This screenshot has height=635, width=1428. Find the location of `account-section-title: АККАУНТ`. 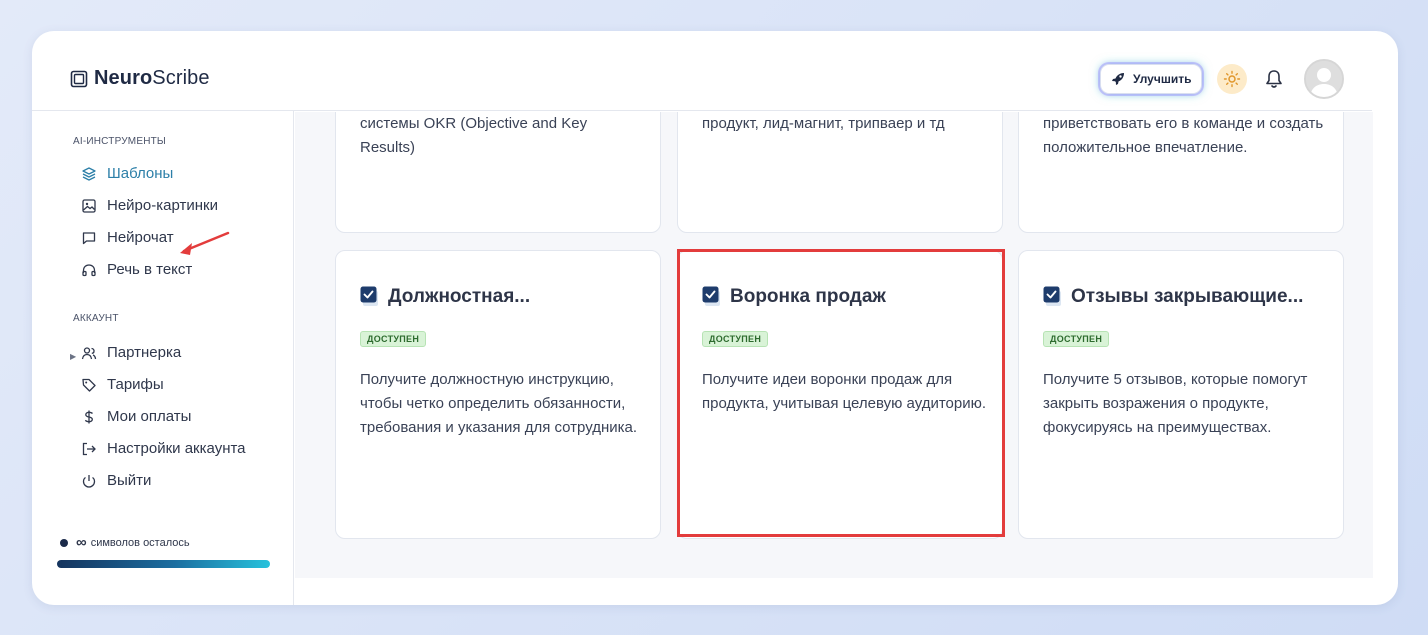

account-section-title: АККАУНТ is located at coordinates (96, 318).